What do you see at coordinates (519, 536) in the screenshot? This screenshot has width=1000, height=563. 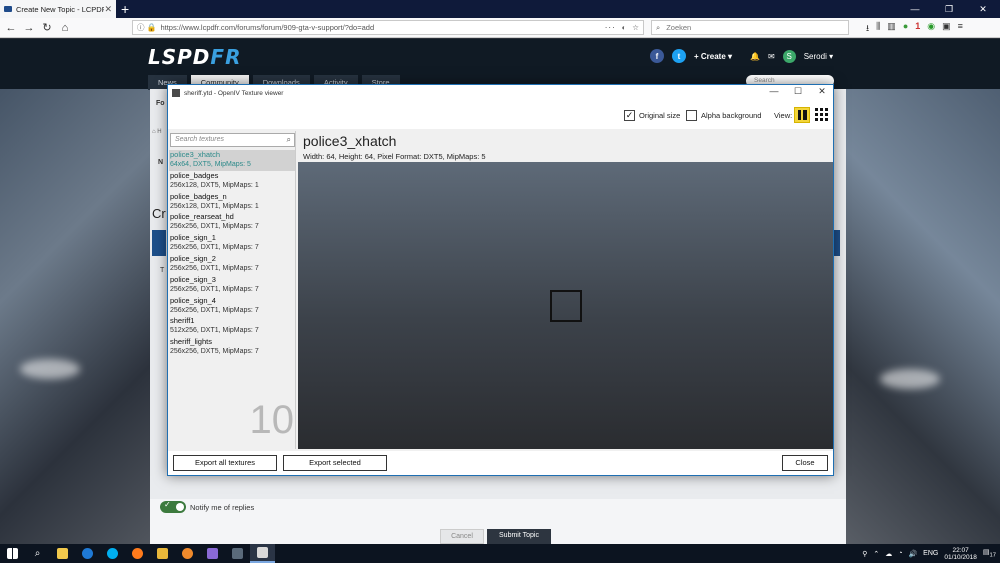 I see `submit-topic-button: Submit Topic` at bounding box center [519, 536].